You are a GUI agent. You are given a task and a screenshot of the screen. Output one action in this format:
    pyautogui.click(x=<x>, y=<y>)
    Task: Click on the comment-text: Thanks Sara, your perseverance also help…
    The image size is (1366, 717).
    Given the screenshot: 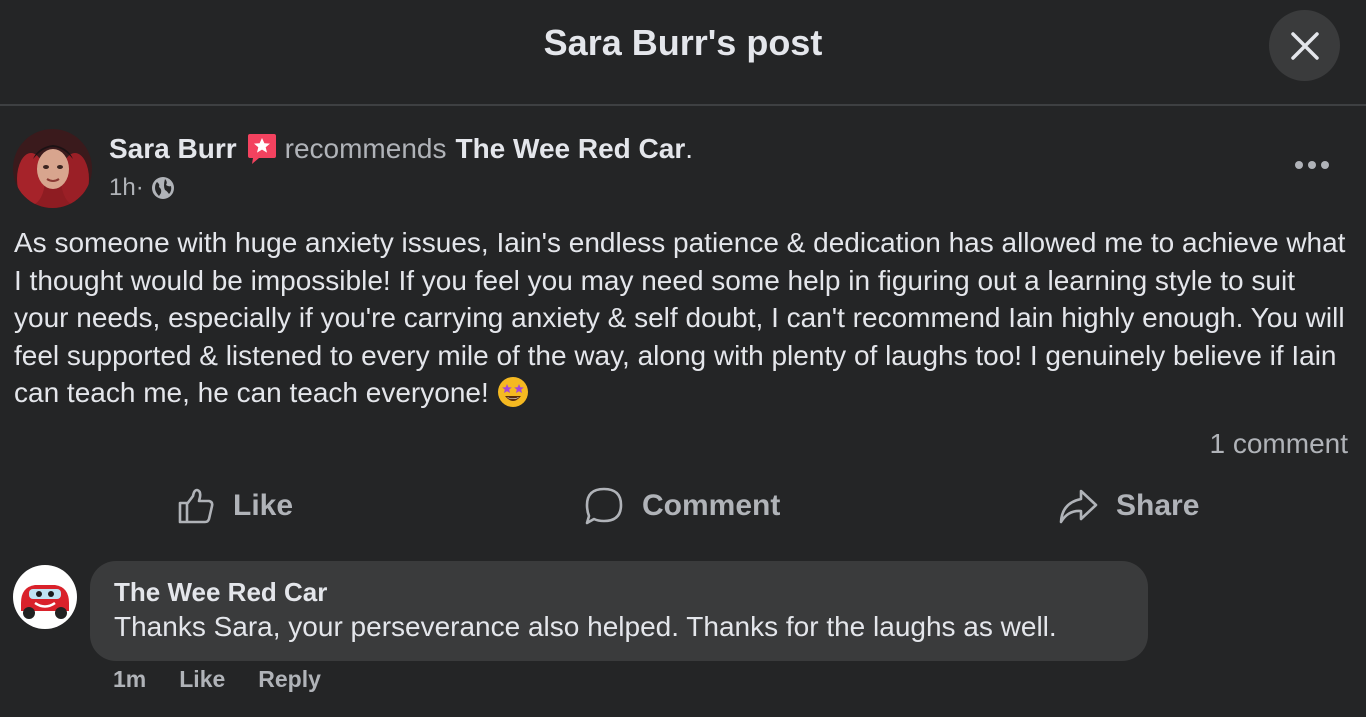 What is the action you would take?
    pyautogui.click(x=585, y=626)
    